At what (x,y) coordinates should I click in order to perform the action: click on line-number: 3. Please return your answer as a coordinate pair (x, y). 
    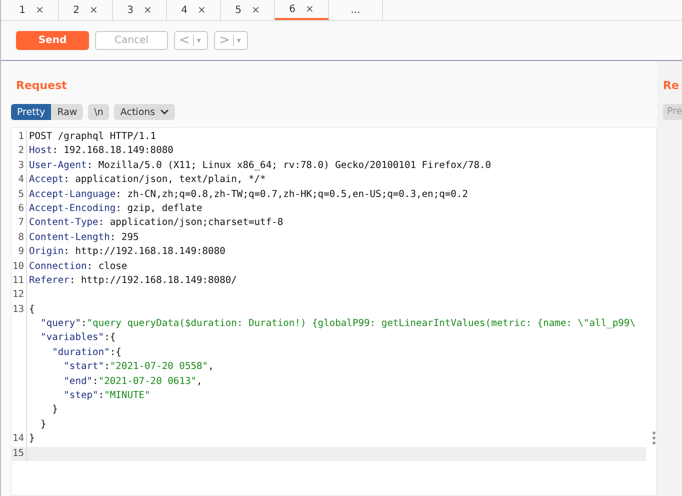
    Looking at the image, I should click on (21, 165).